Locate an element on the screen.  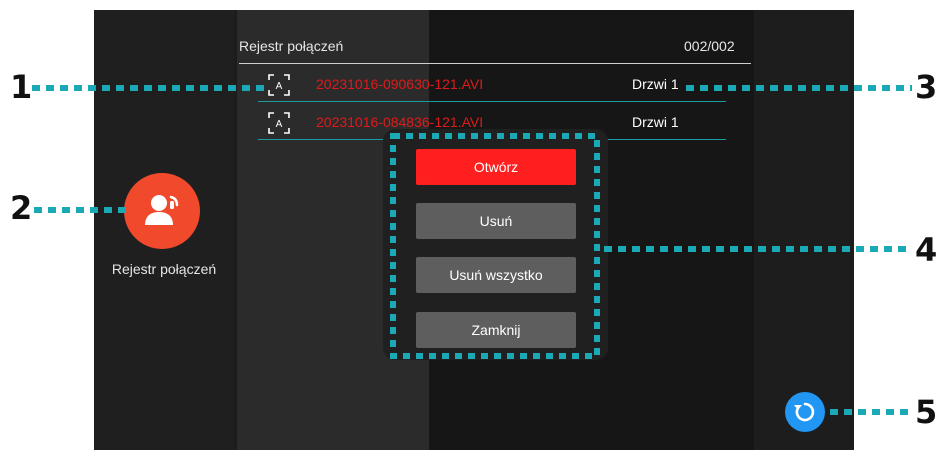
file-name: 20231016-084836-121.AVI is located at coordinates (400, 122).